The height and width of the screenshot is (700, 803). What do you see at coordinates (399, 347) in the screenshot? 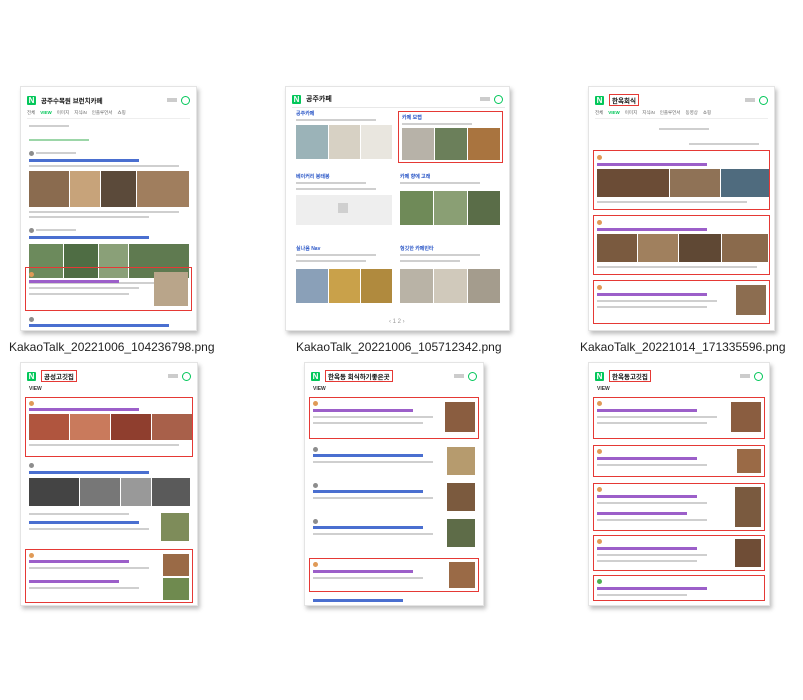
I see `file-name: KakaoTalk_20221006_105712342.png` at bounding box center [399, 347].